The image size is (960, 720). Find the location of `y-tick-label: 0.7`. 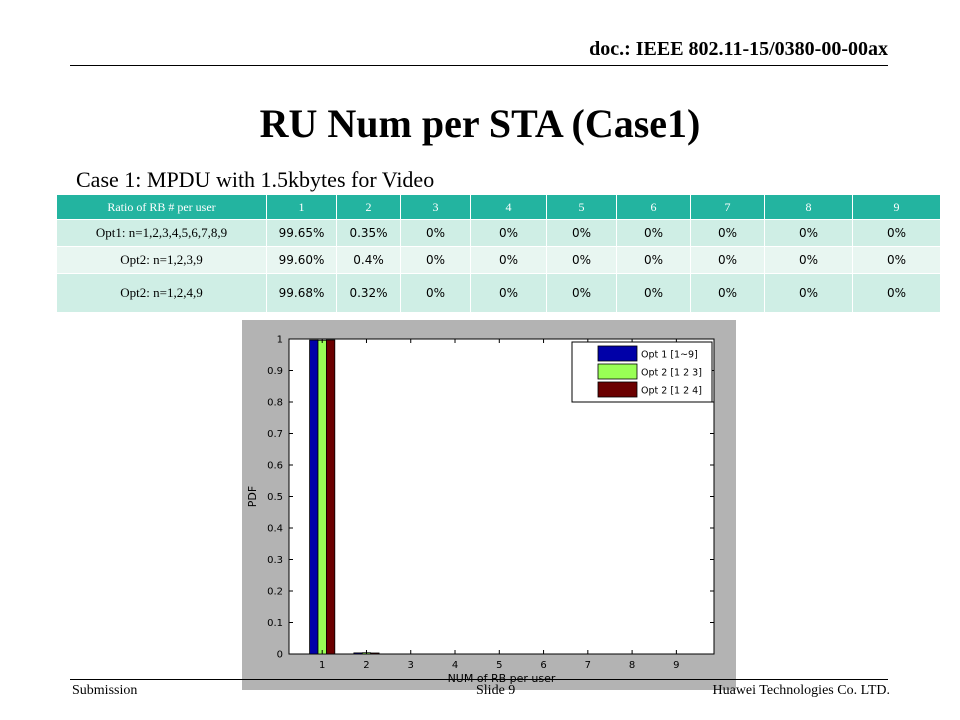

y-tick-label: 0.7 is located at coordinates (275, 434).